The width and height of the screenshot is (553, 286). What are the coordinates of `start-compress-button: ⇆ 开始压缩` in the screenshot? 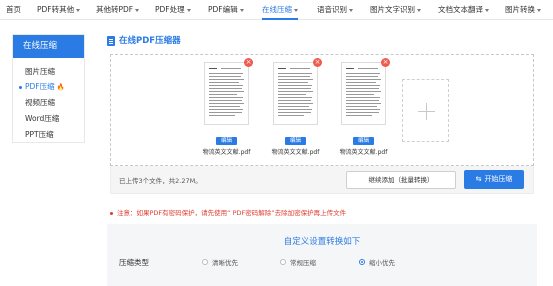 It's located at (494, 179).